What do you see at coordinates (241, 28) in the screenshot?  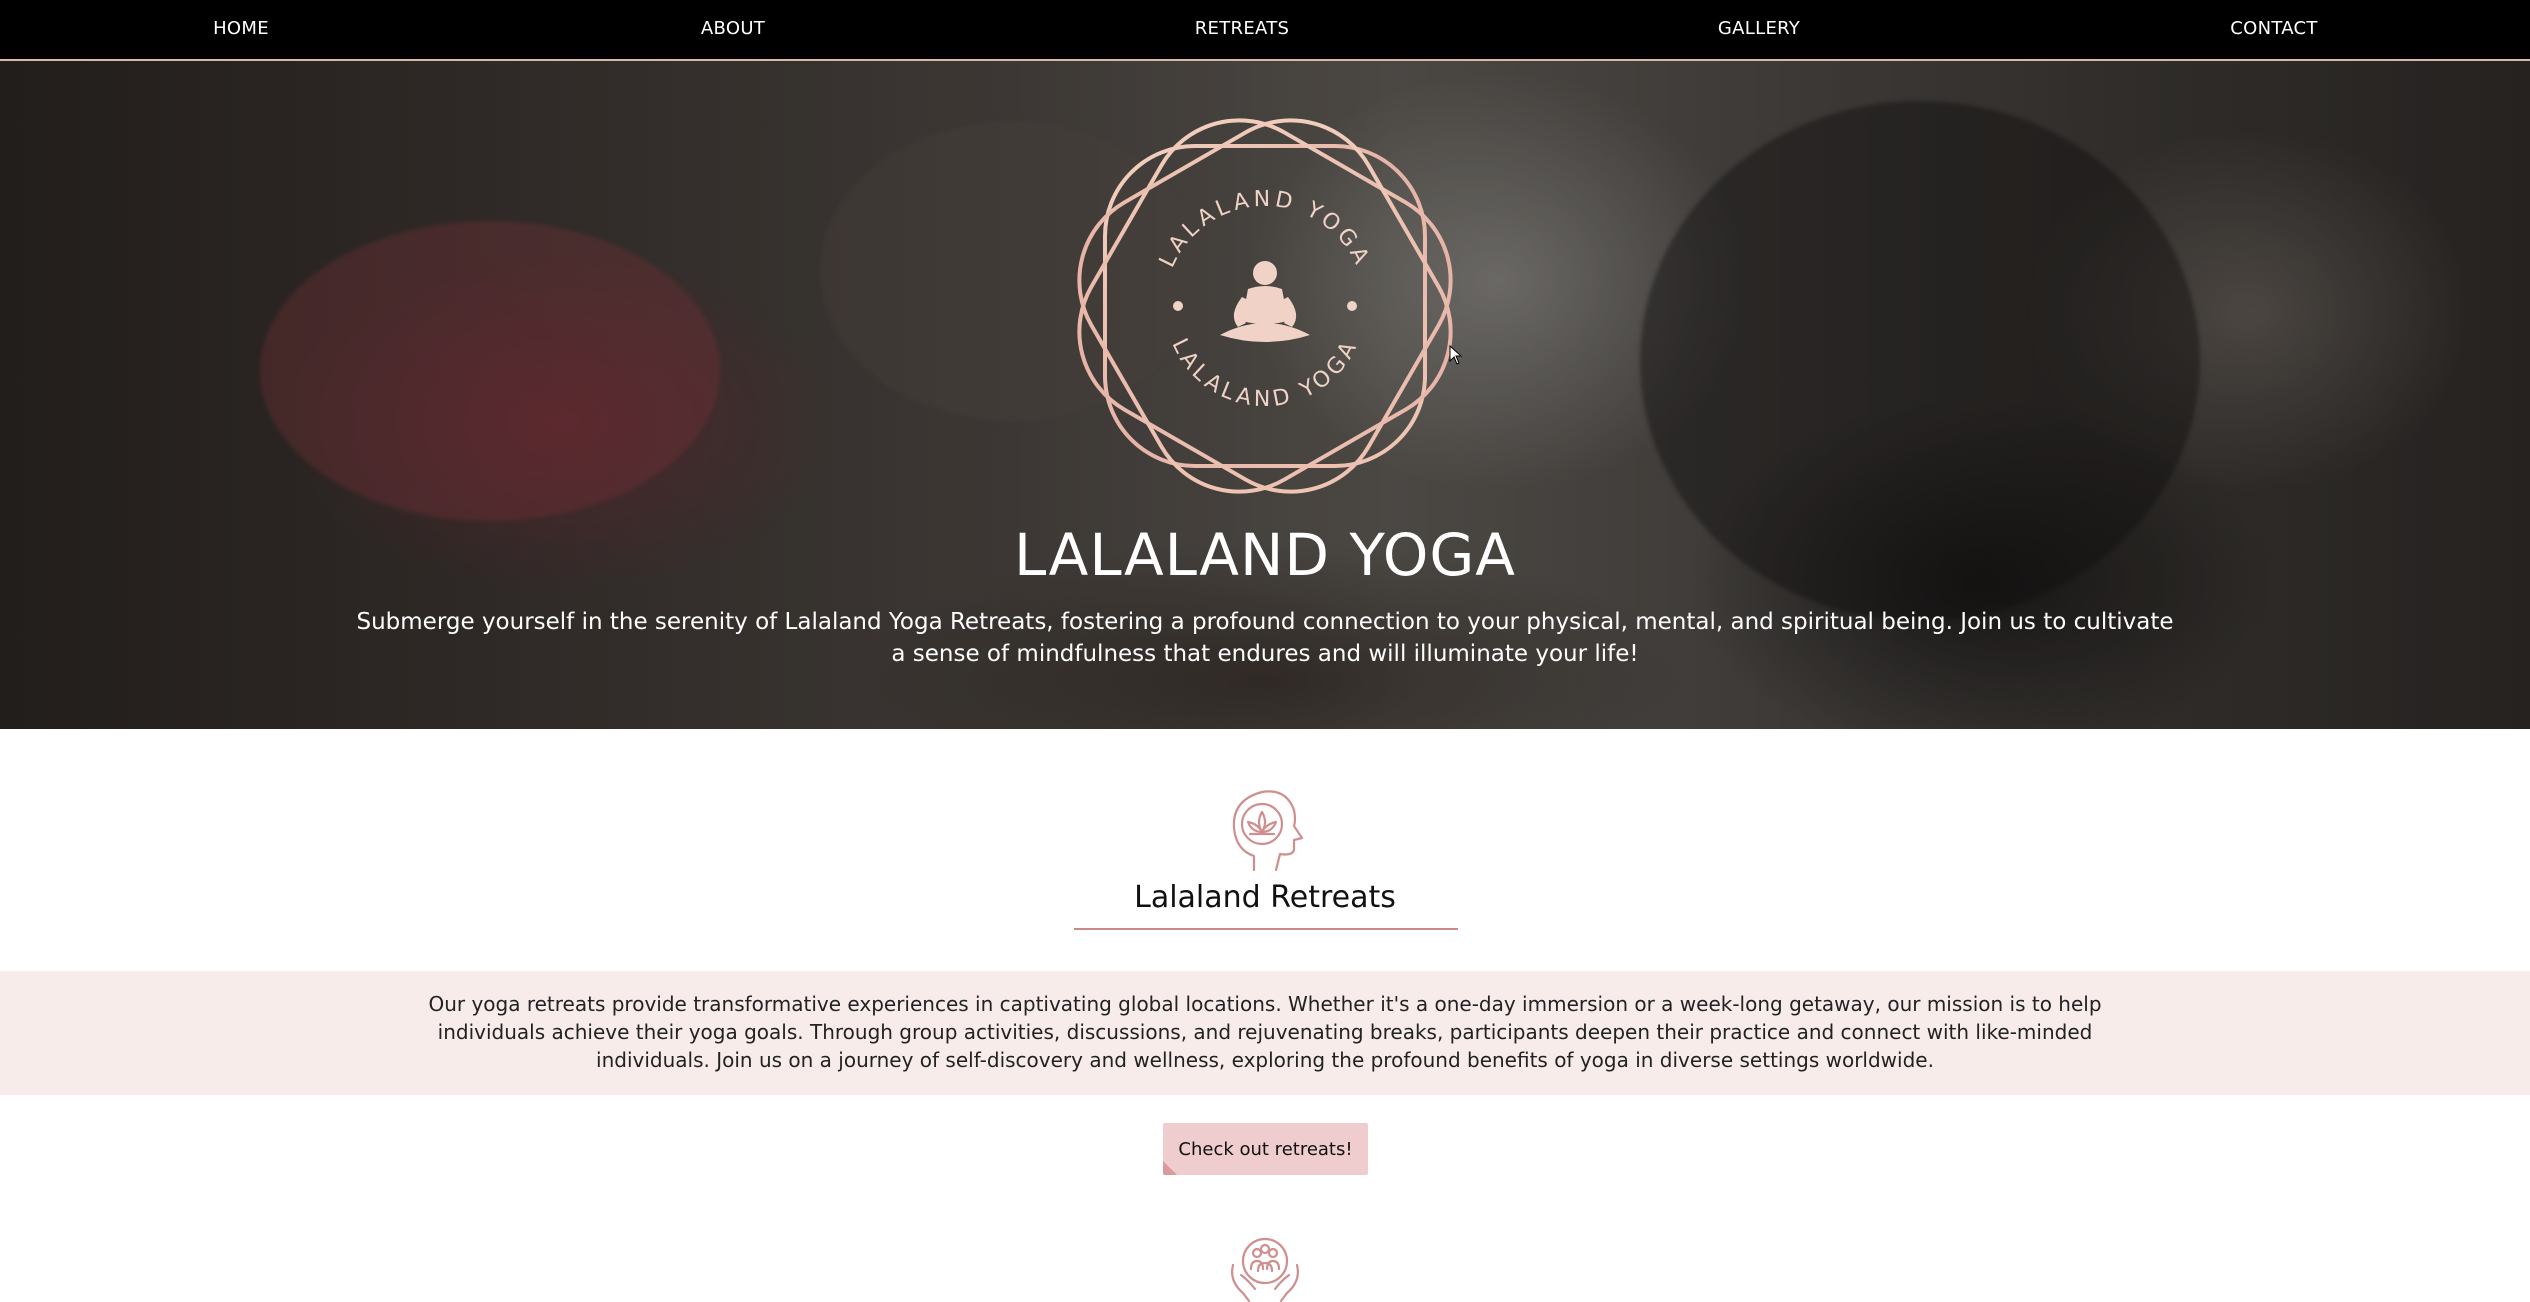 I see `nav-home: HOME` at bounding box center [241, 28].